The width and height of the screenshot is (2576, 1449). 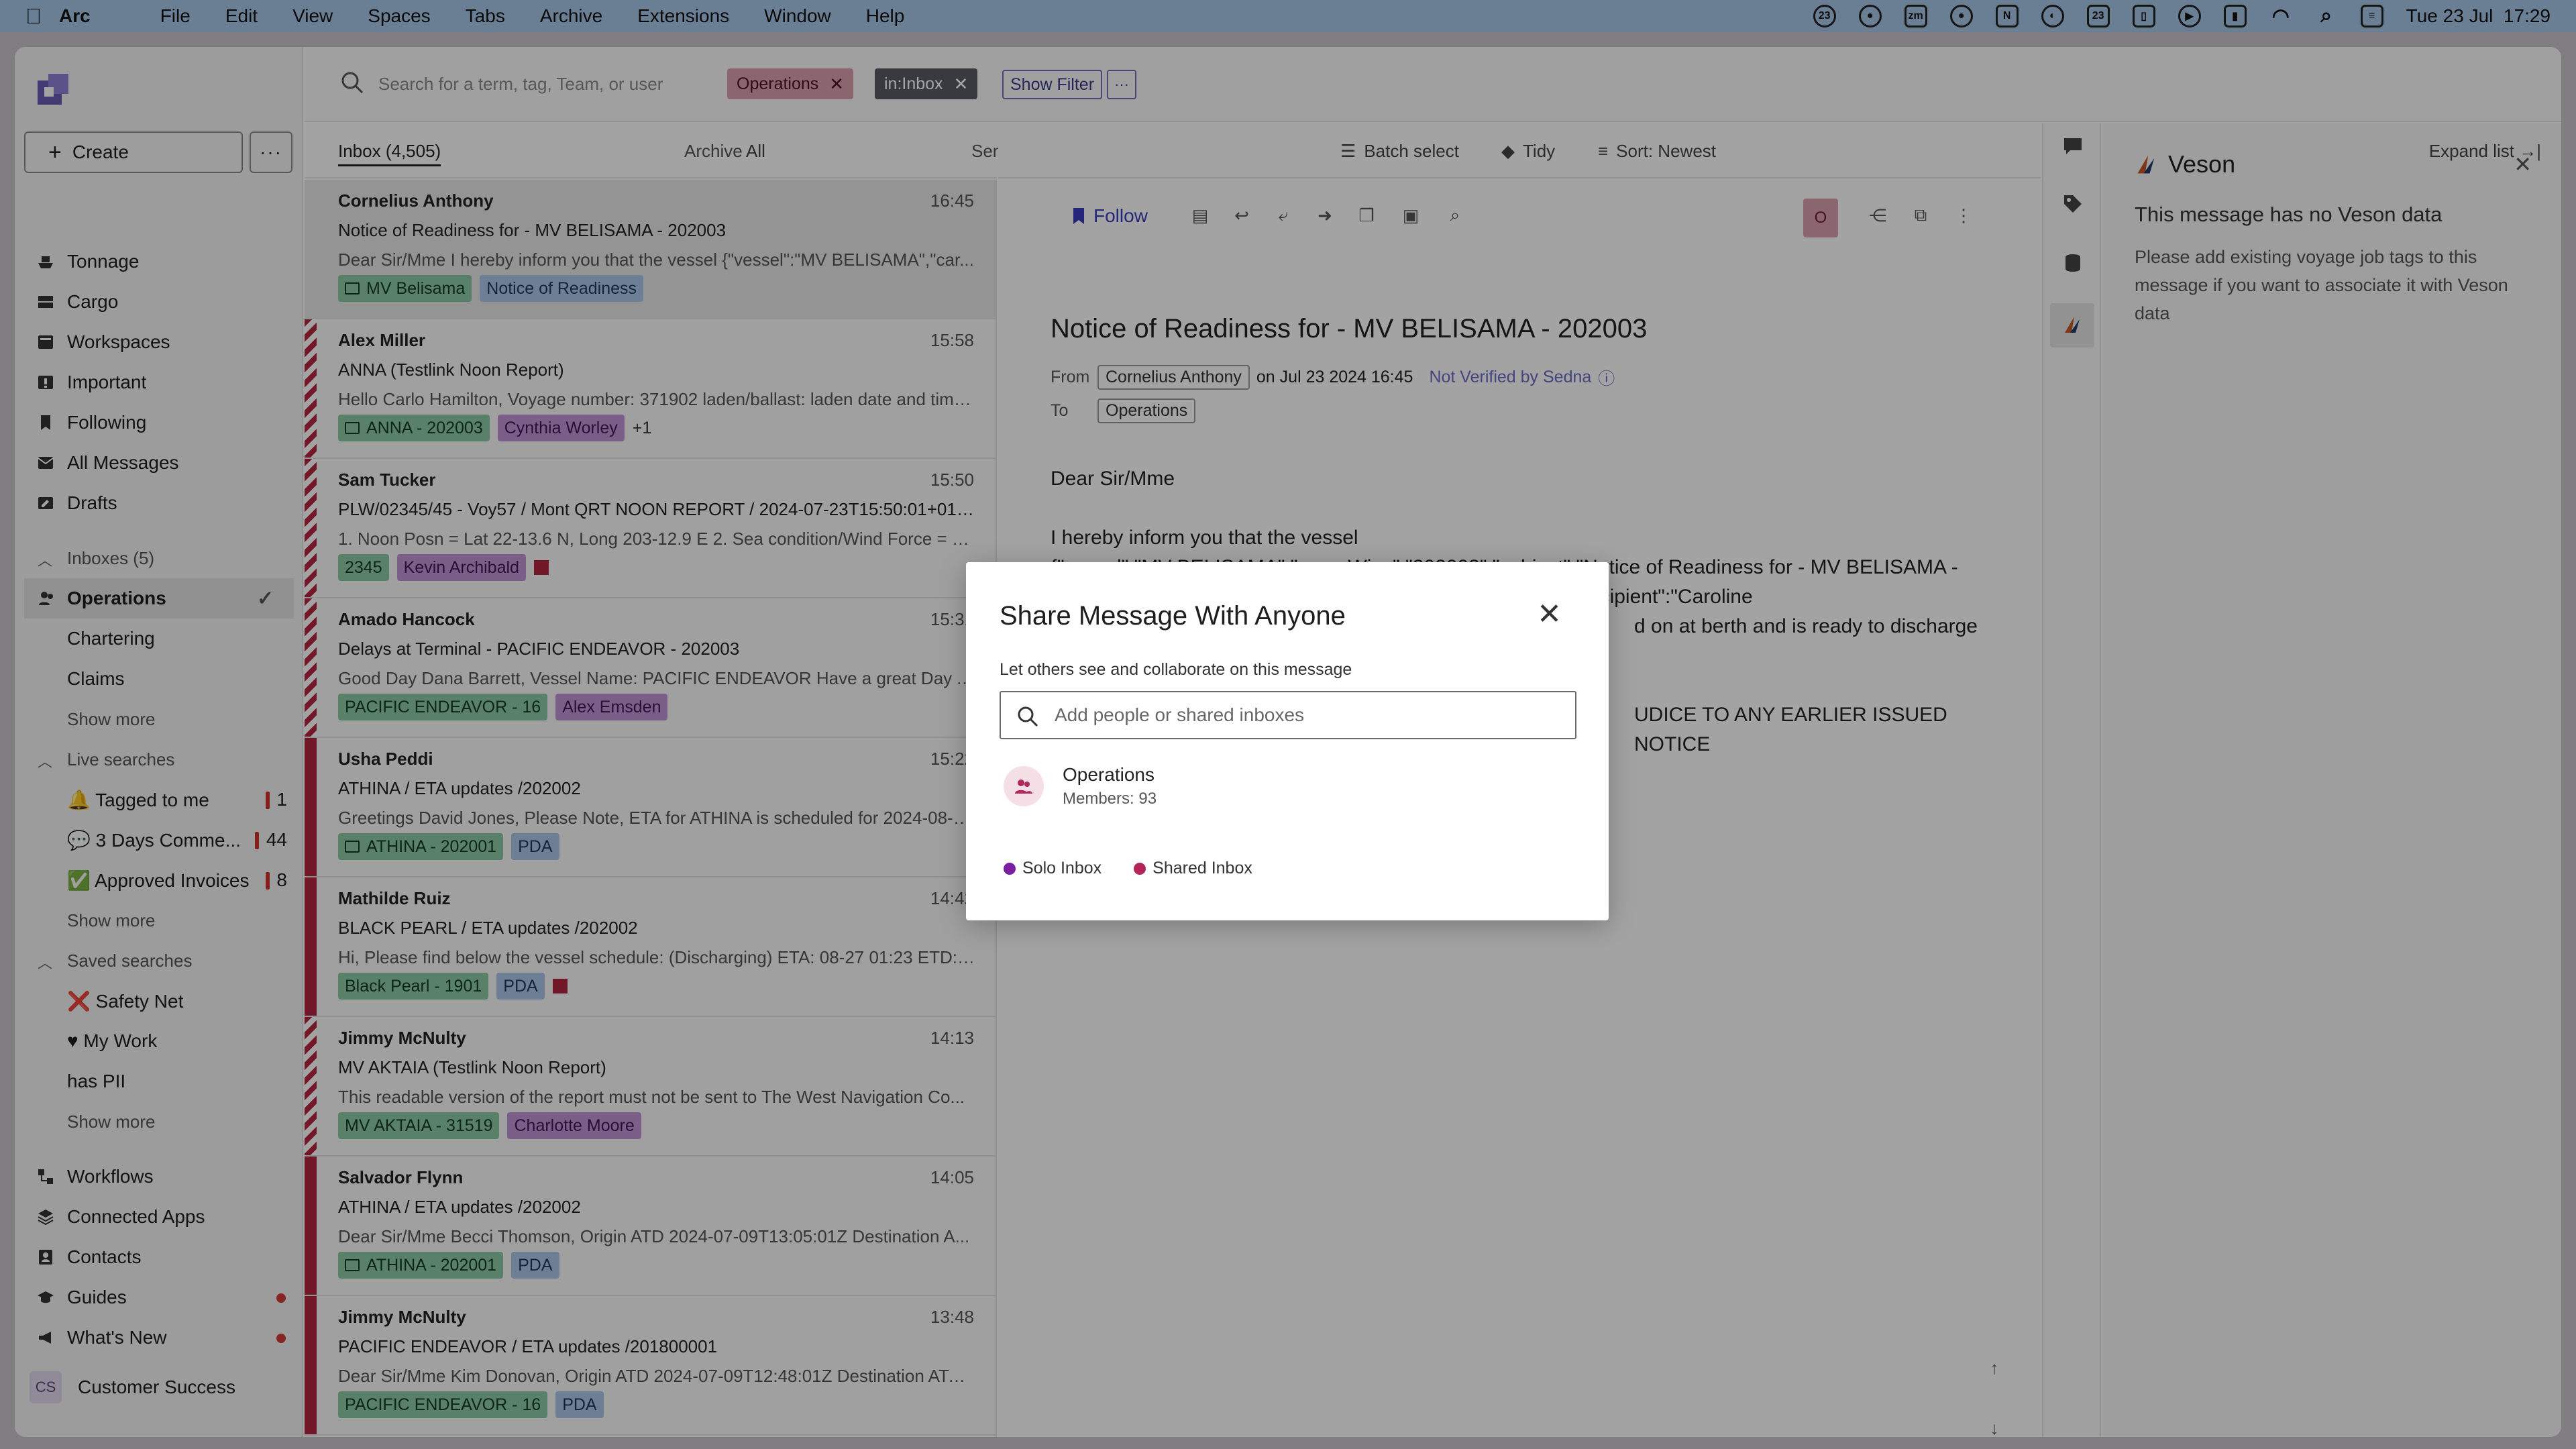 I want to click on close-icon: ✕, so click(x=1549, y=614).